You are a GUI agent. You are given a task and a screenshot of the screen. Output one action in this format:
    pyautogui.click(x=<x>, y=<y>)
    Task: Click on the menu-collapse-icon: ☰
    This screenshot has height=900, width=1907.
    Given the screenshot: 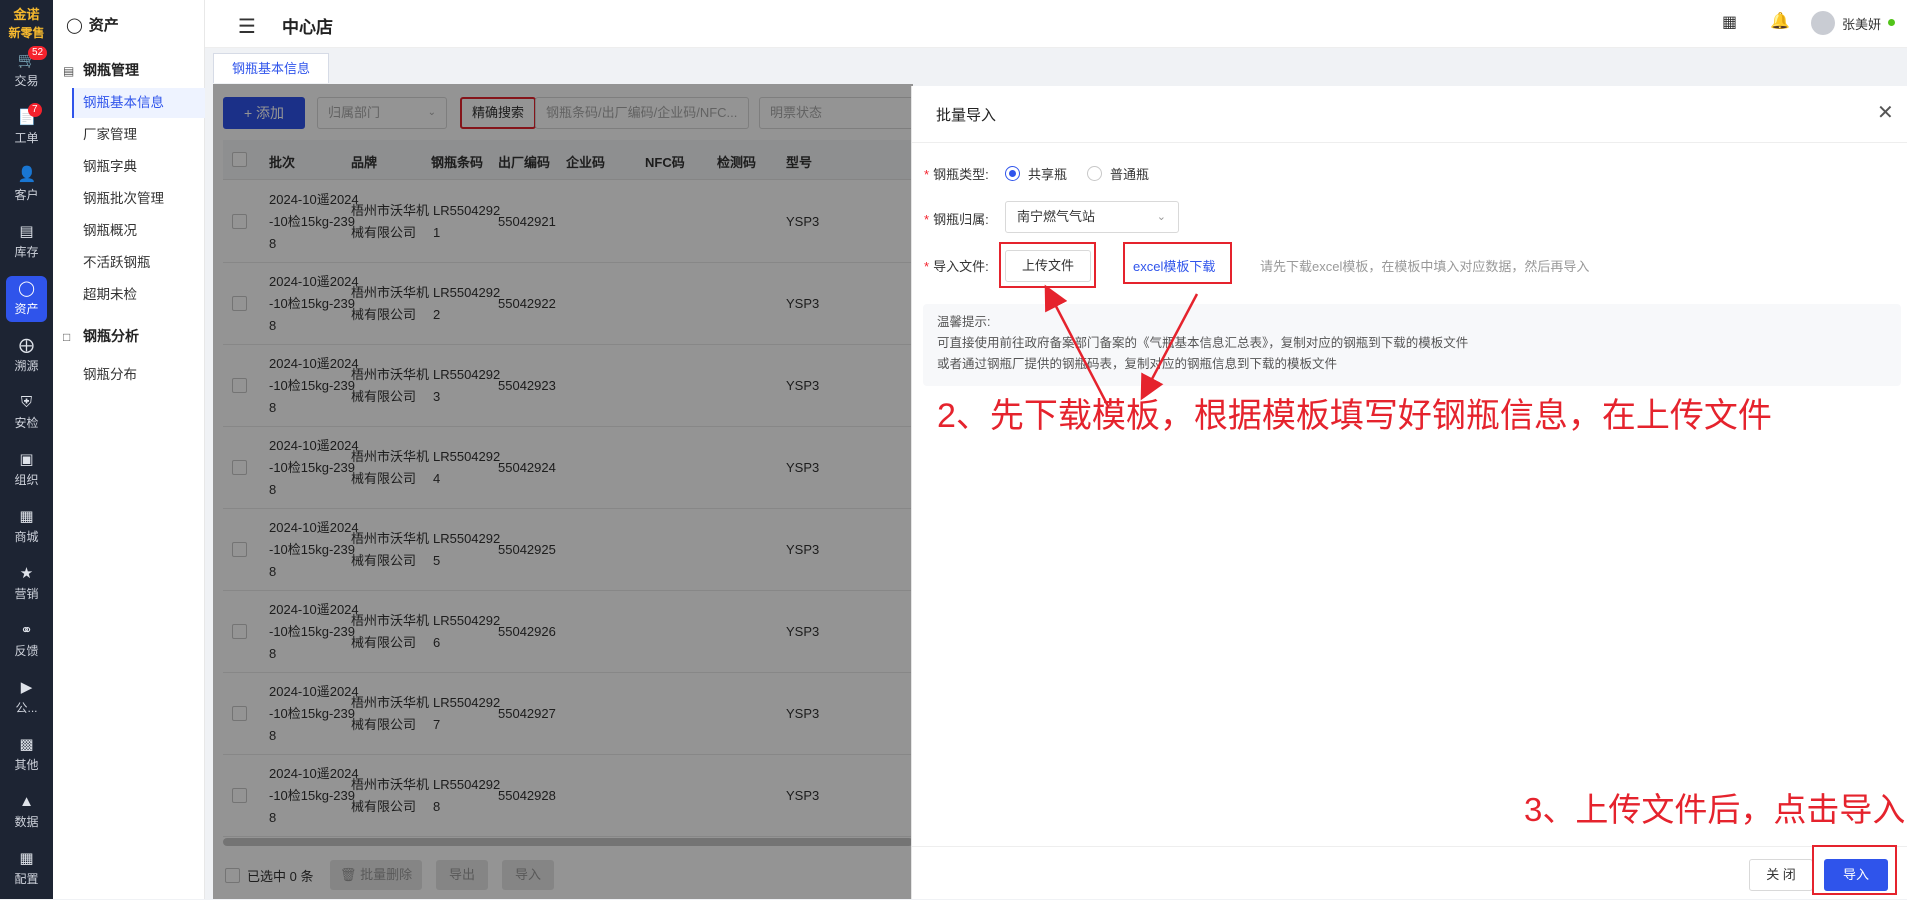 What is the action you would take?
    pyautogui.click(x=247, y=26)
    